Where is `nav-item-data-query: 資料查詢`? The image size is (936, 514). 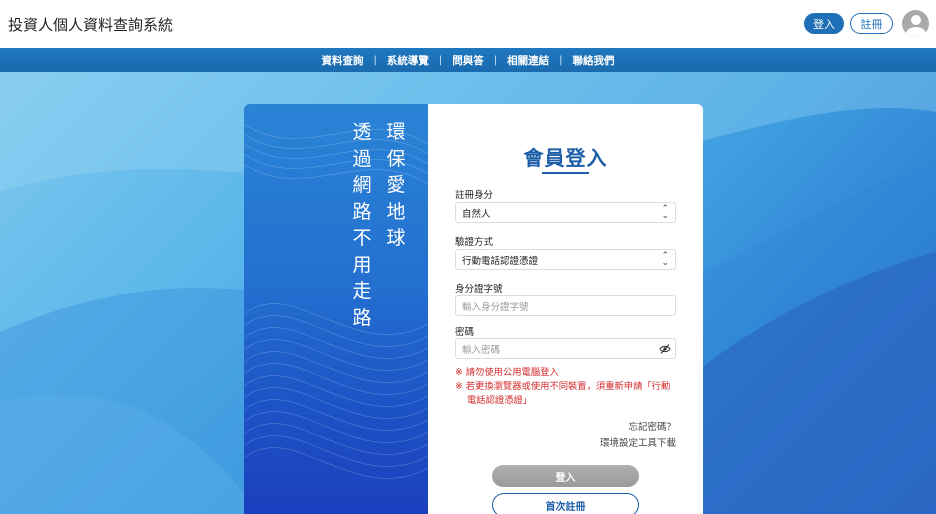
nav-item-data-query: 資料查詢 is located at coordinates (343, 60).